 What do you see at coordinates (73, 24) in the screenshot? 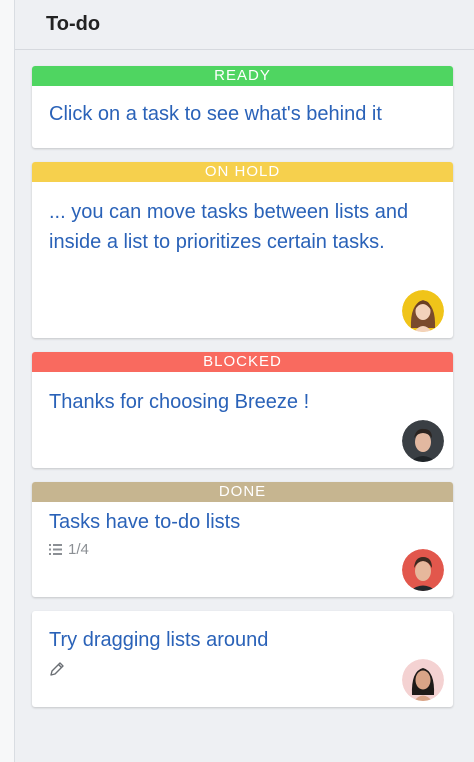
I see `list-title: To-do` at bounding box center [73, 24].